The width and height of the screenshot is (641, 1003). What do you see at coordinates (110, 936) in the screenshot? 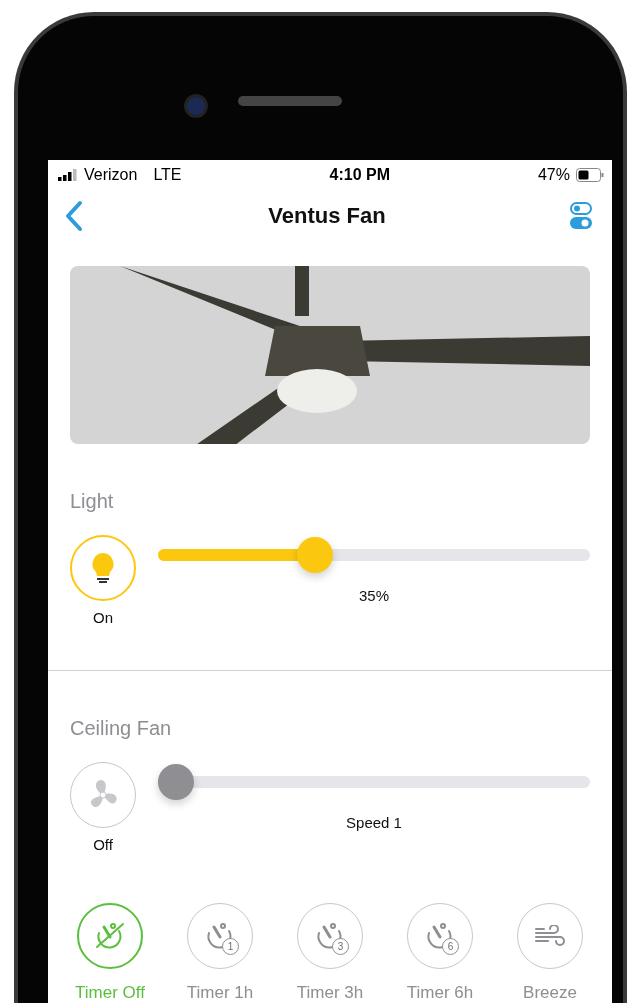
I see `timer-off-icon` at bounding box center [110, 936].